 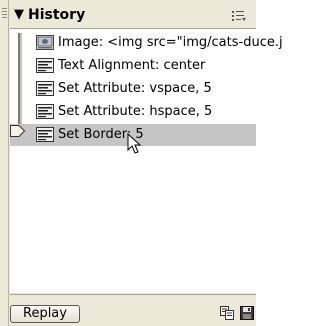 What do you see at coordinates (247, 313) in the screenshot?
I see `save-as-command-icon` at bounding box center [247, 313].